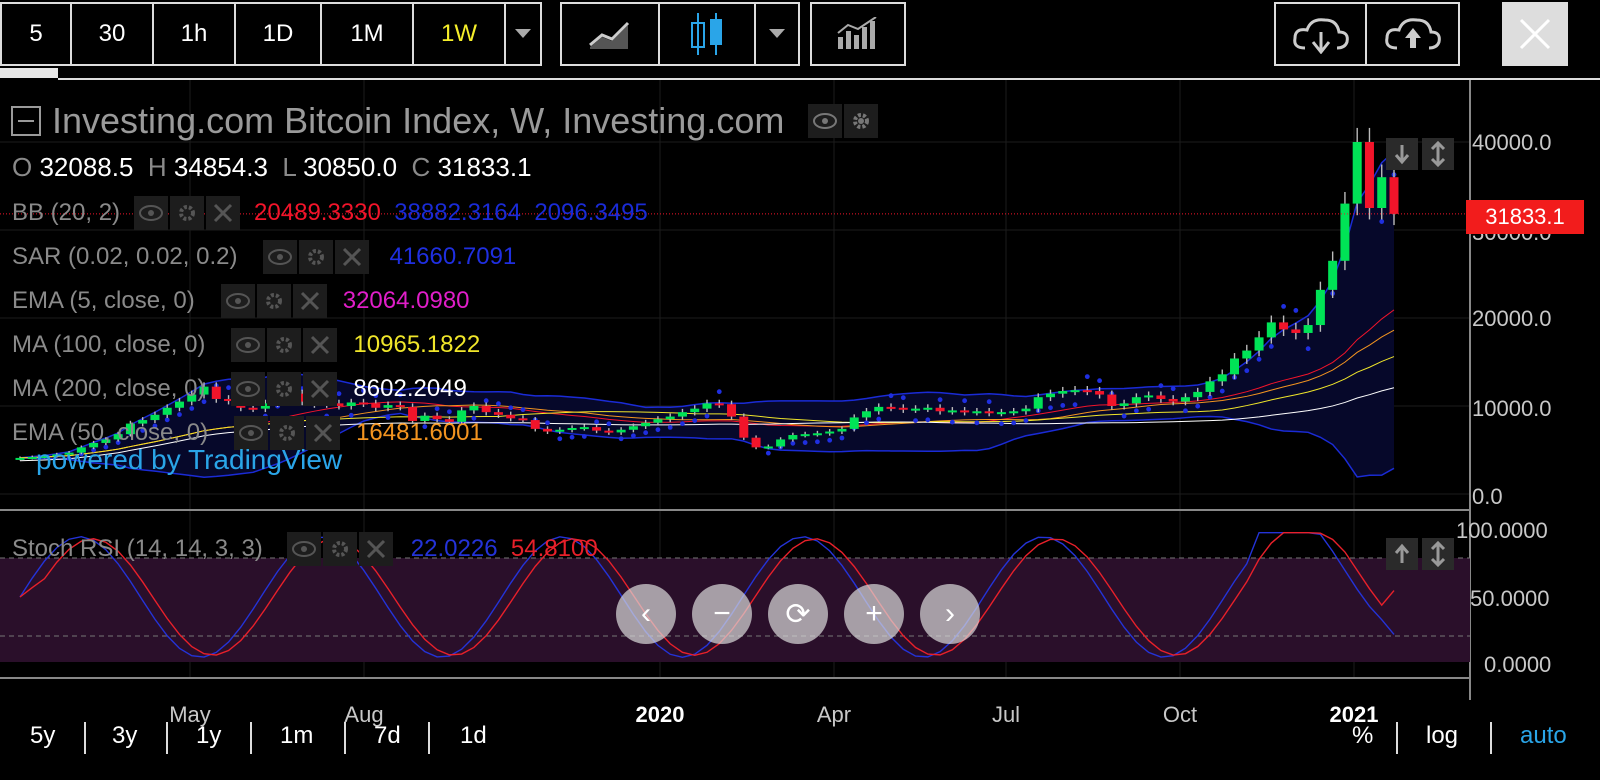 The width and height of the screenshot is (1600, 780). What do you see at coordinates (208, 736) in the screenshot?
I see `range-1y-button: 1y` at bounding box center [208, 736].